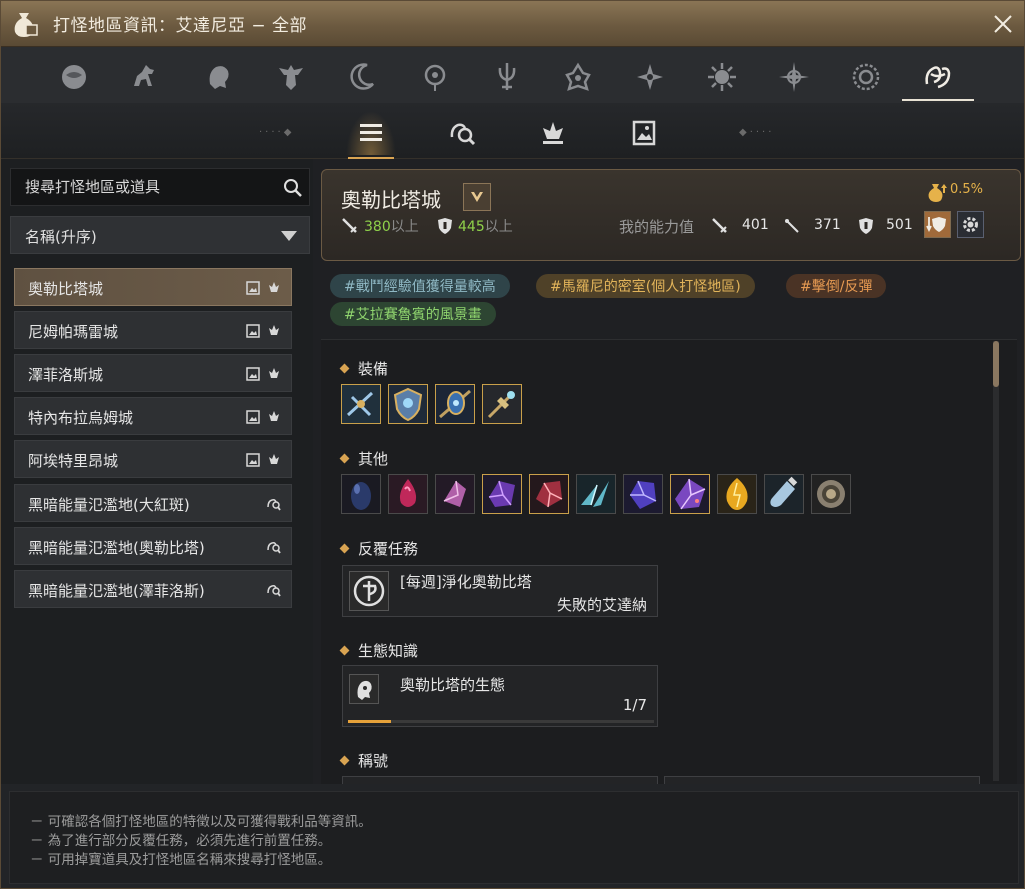 The width and height of the screenshot is (1025, 889). I want to click on tag-landscape-painting: #艾拉賽魯賓的風景畫, so click(413, 314).